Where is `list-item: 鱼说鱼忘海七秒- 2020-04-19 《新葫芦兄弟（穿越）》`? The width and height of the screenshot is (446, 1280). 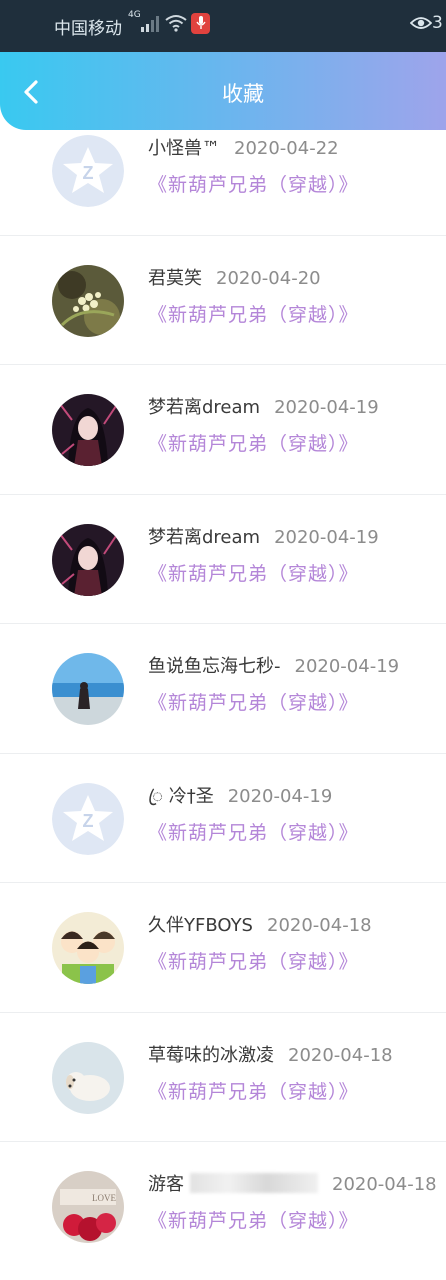
list-item: 鱼说鱼忘海七秒- 2020-04-19 《新葫芦兄弟（穿越）》 is located at coordinates (223, 689).